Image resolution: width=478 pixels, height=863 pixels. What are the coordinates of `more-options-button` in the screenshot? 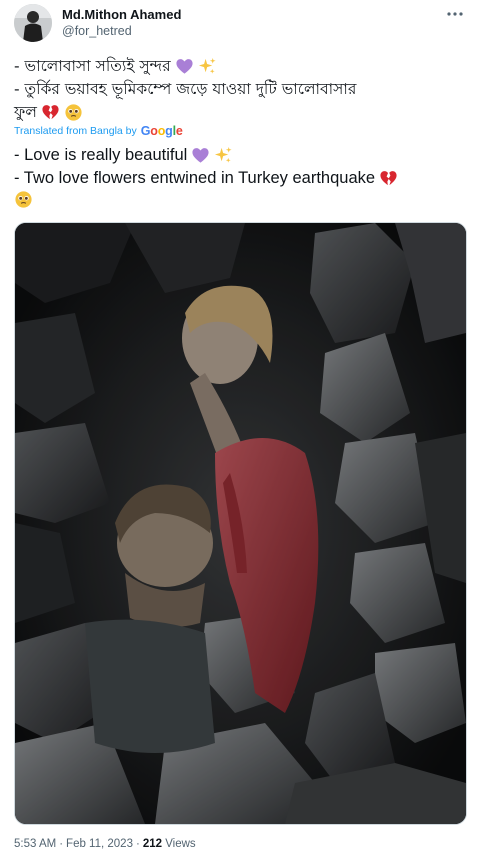 It's located at (455, 14).